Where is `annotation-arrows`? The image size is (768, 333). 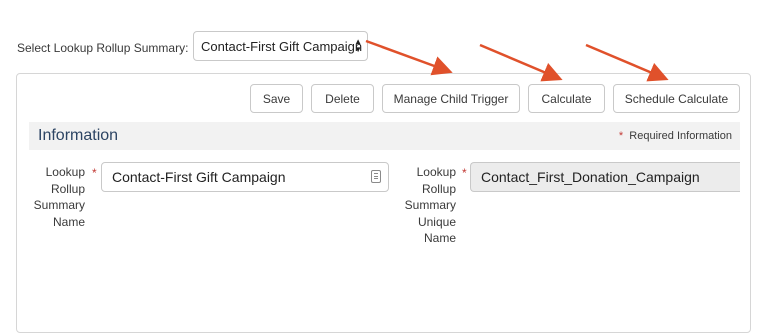
annotation-arrows is located at coordinates (517, 60).